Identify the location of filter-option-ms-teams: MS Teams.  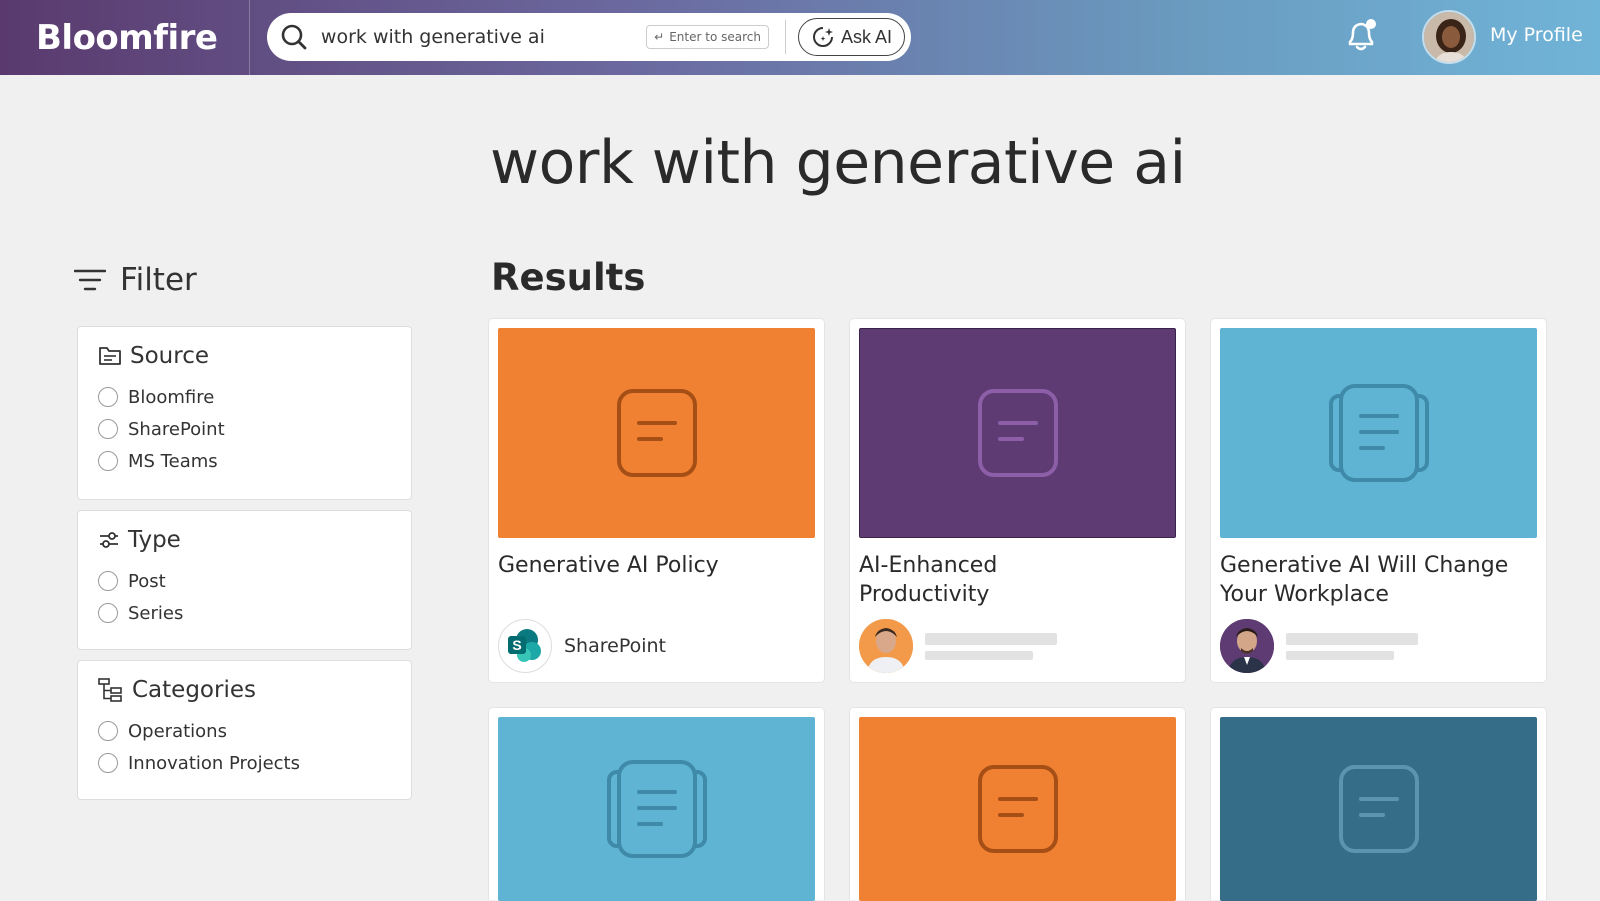
(244, 461).